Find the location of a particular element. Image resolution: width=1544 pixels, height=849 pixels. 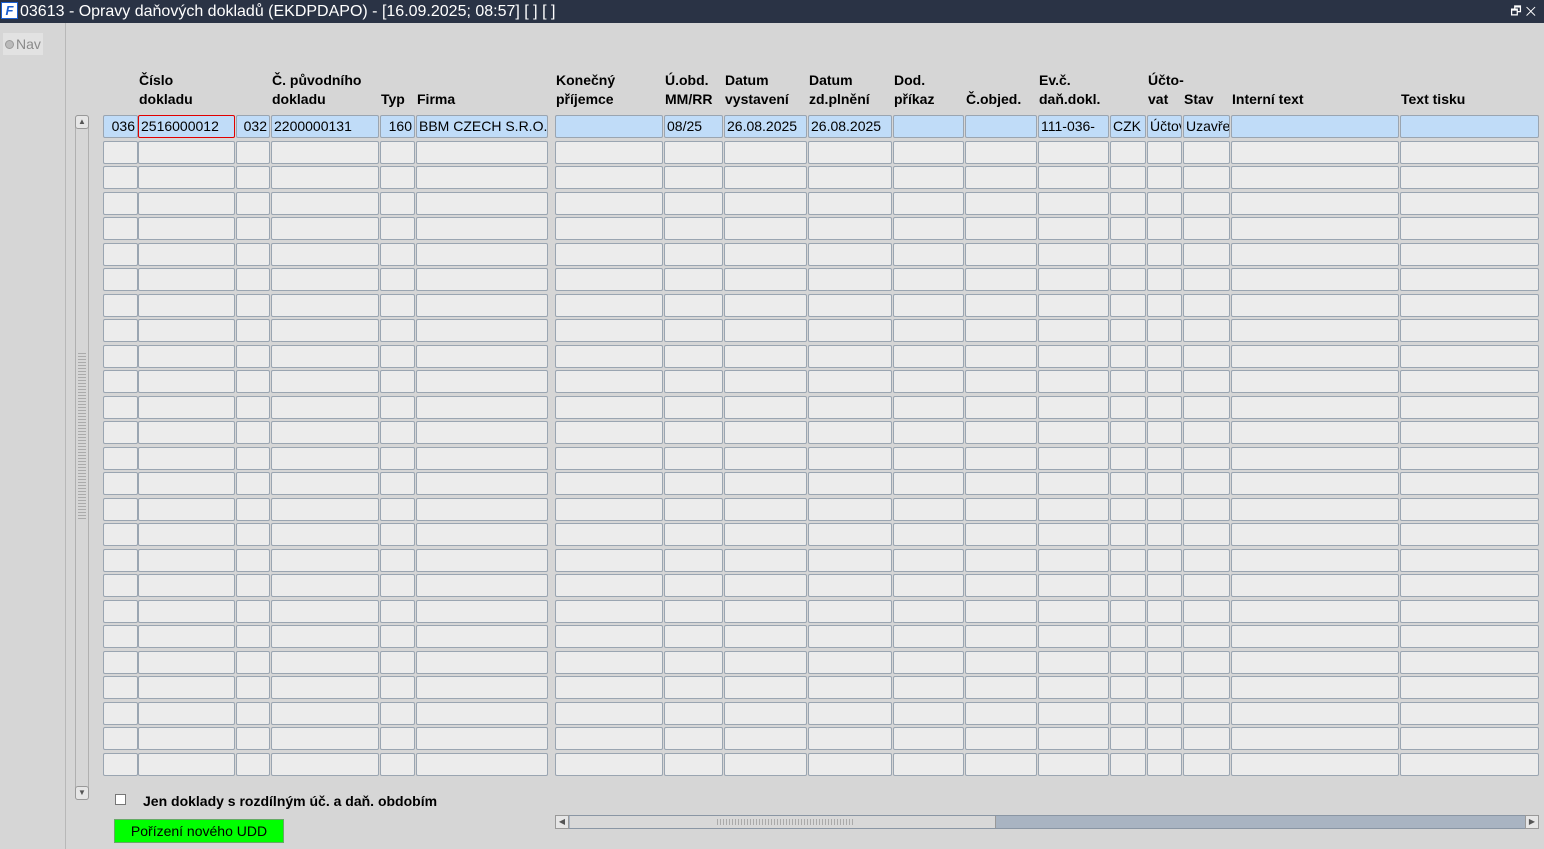

table-cell: 036 is located at coordinates (120, 126).